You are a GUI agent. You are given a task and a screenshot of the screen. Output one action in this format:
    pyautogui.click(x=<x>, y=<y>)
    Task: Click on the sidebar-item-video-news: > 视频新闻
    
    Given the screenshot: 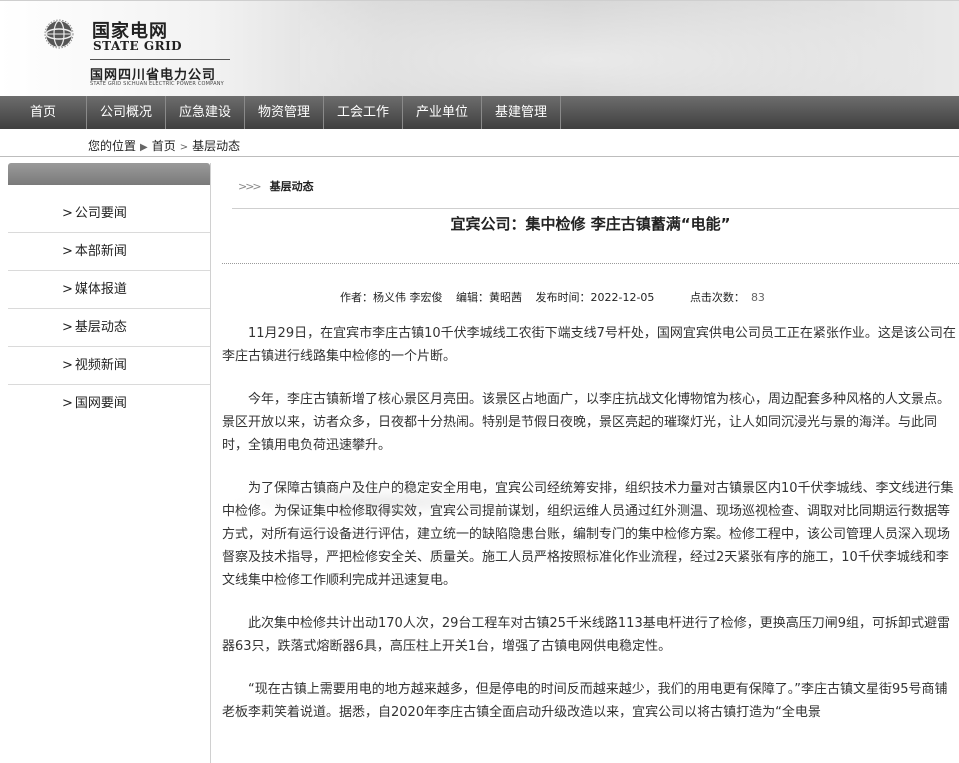 What is the action you would take?
    pyautogui.click(x=109, y=366)
    